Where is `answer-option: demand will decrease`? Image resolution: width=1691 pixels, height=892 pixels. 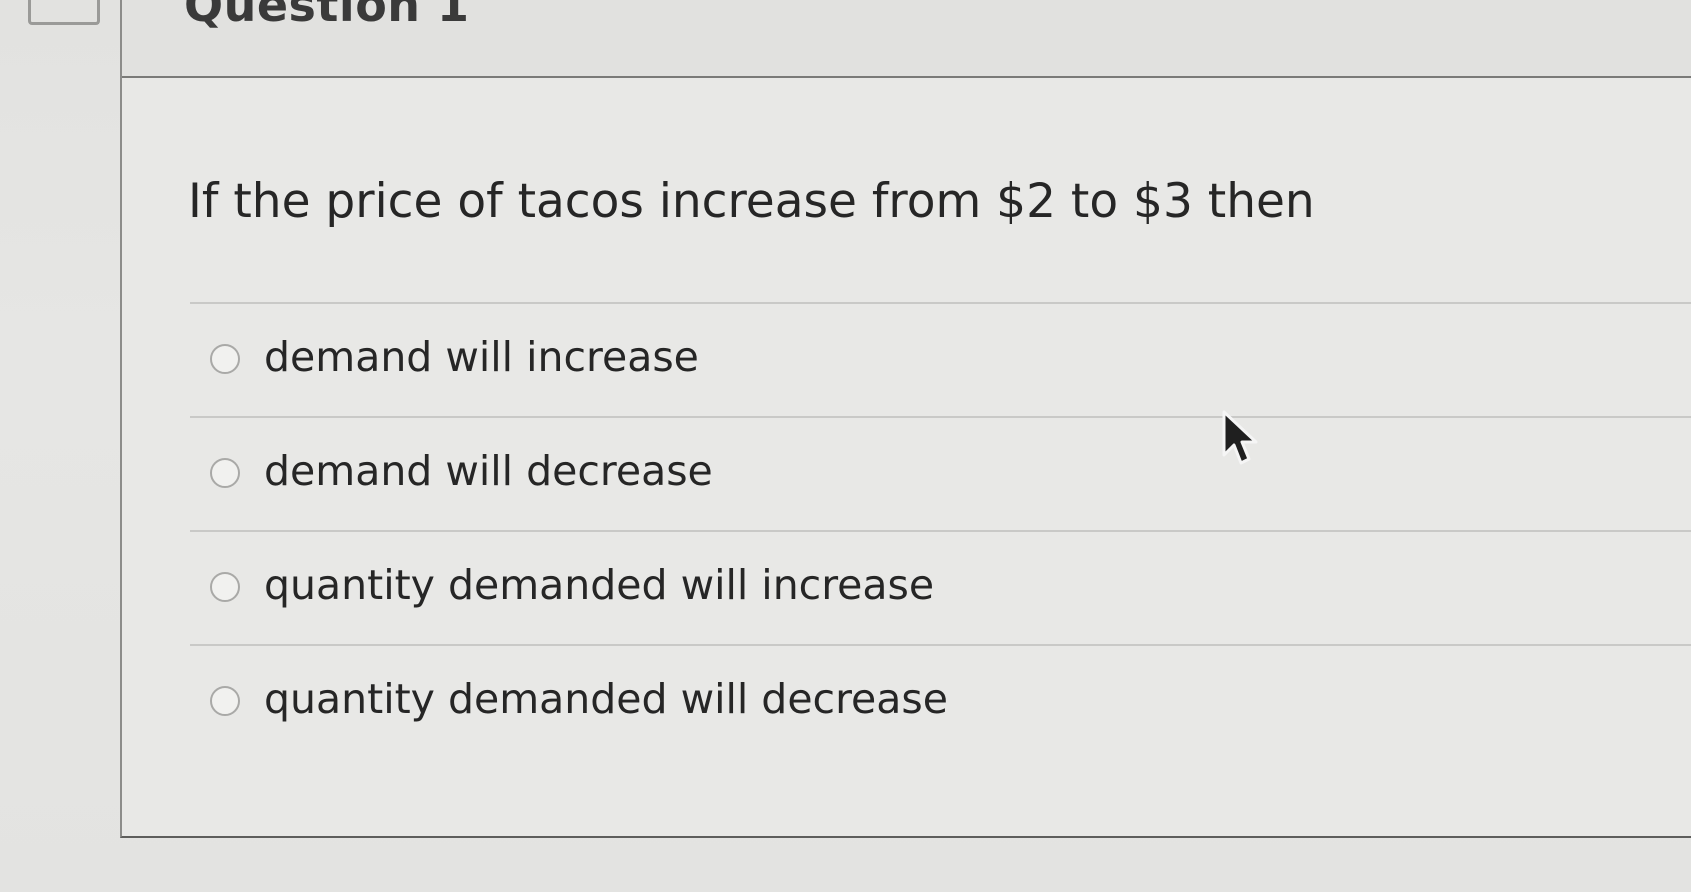
answer-option: demand will decrease is located at coordinates (940, 473).